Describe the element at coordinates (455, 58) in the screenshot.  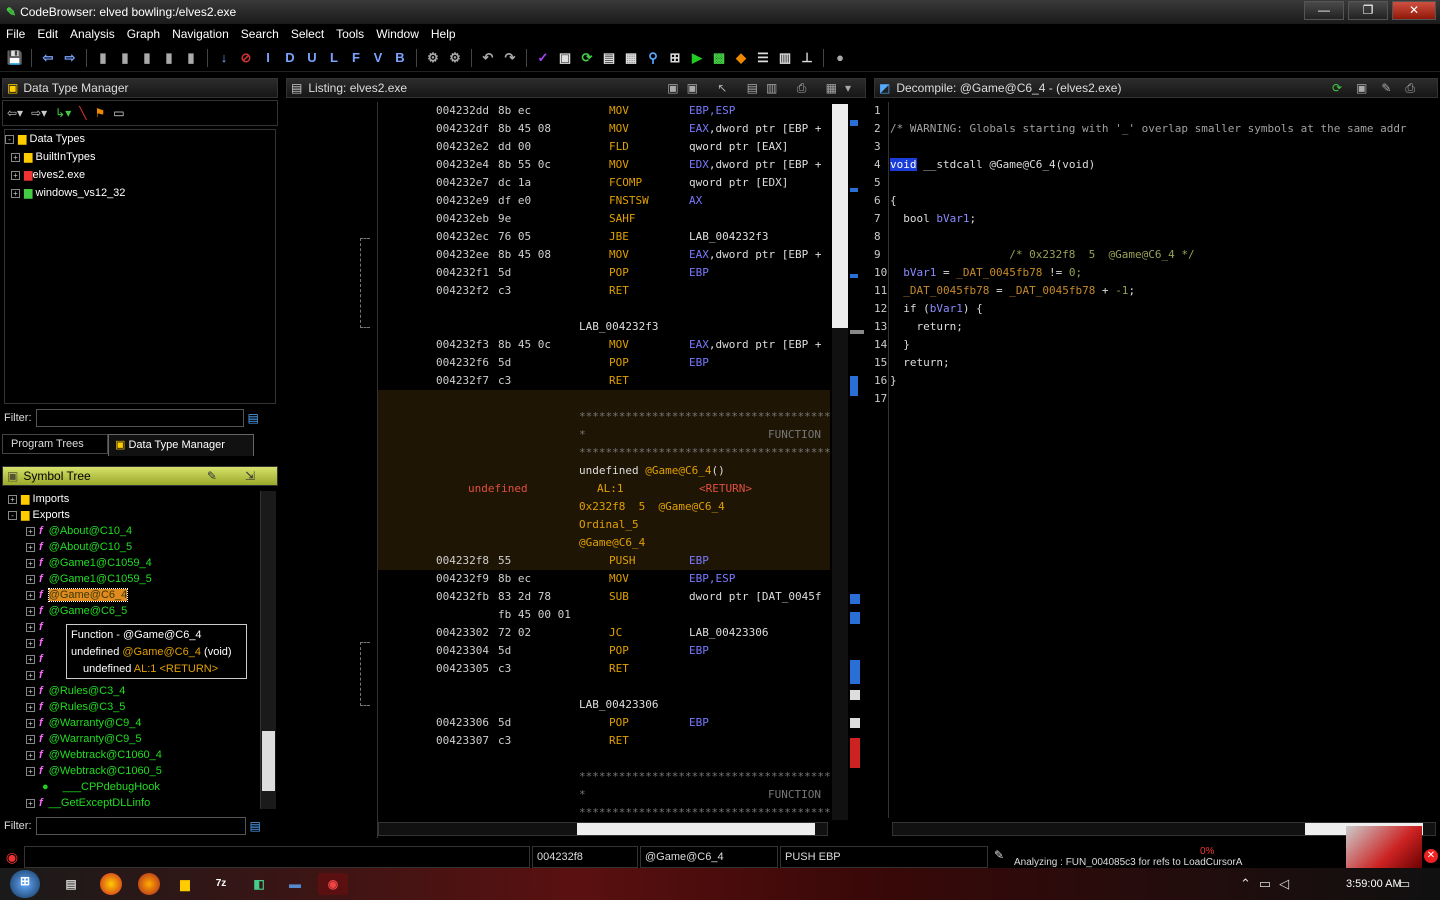
I see `tool-icon: ⚙` at that location.